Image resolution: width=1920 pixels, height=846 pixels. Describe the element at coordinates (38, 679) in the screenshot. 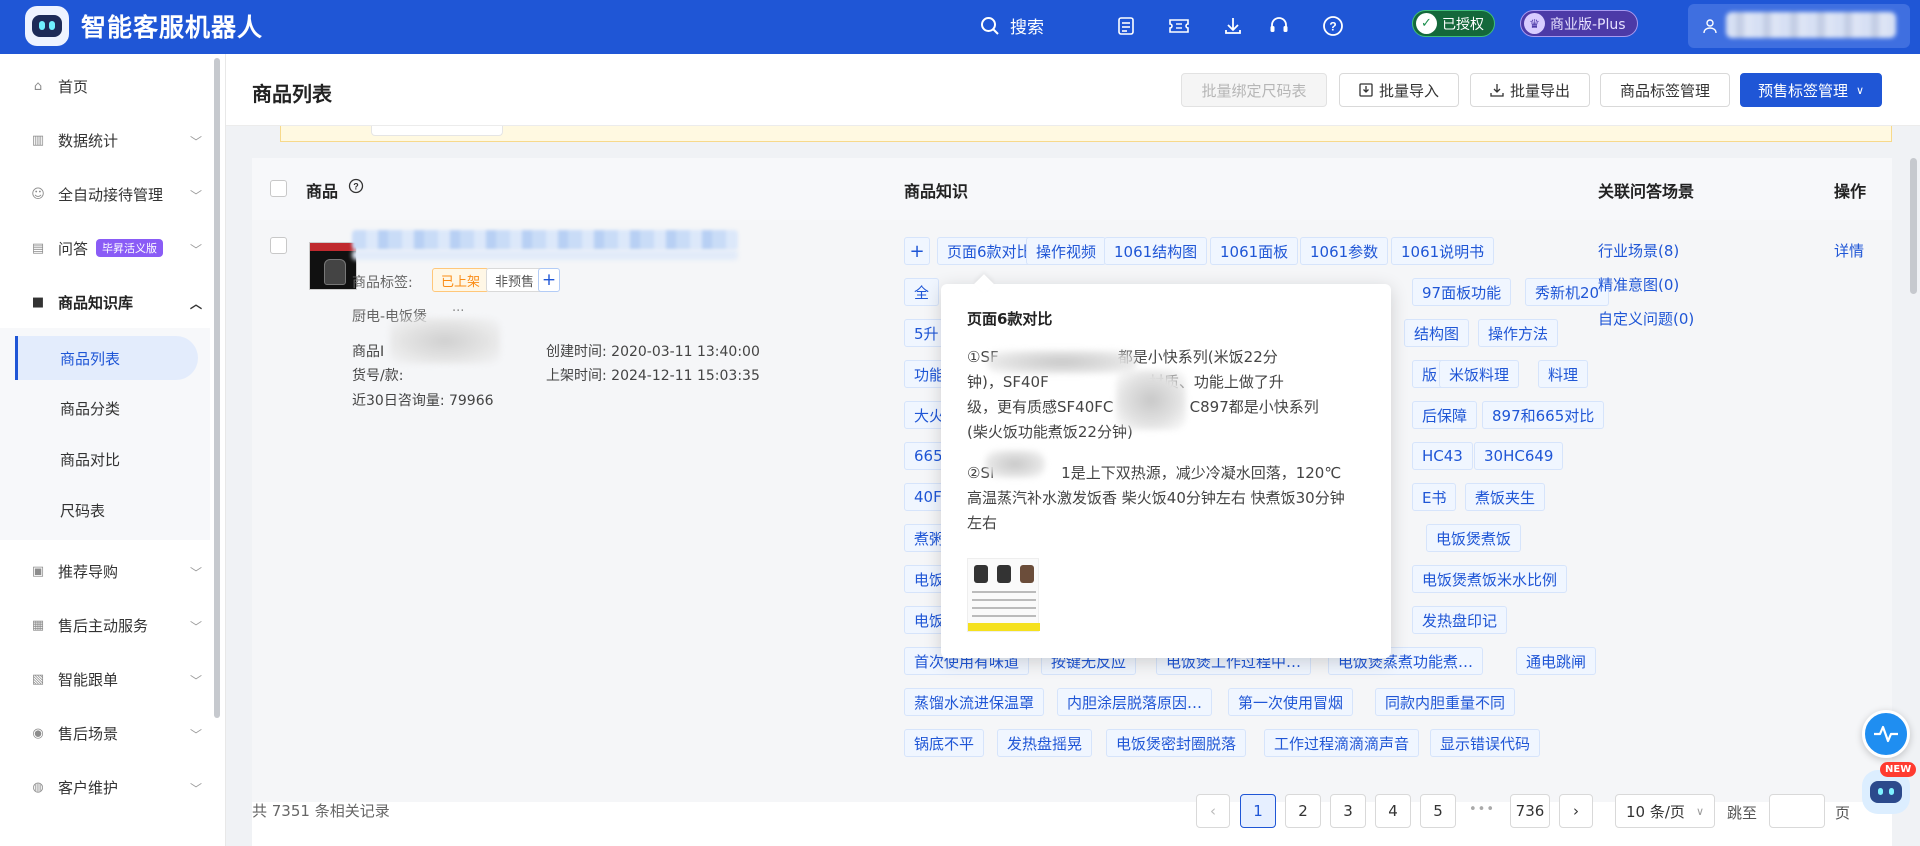

I see `follow-icon: ▧` at that location.